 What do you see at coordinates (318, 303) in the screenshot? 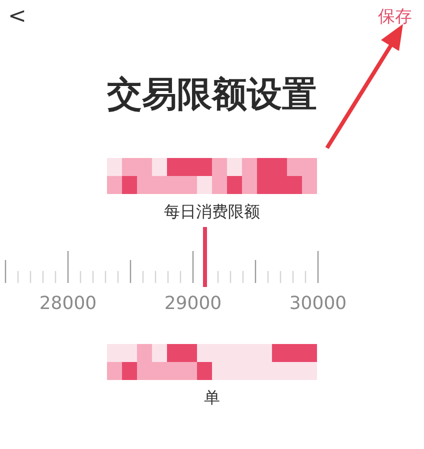
I see `scale-label: 30000` at bounding box center [318, 303].